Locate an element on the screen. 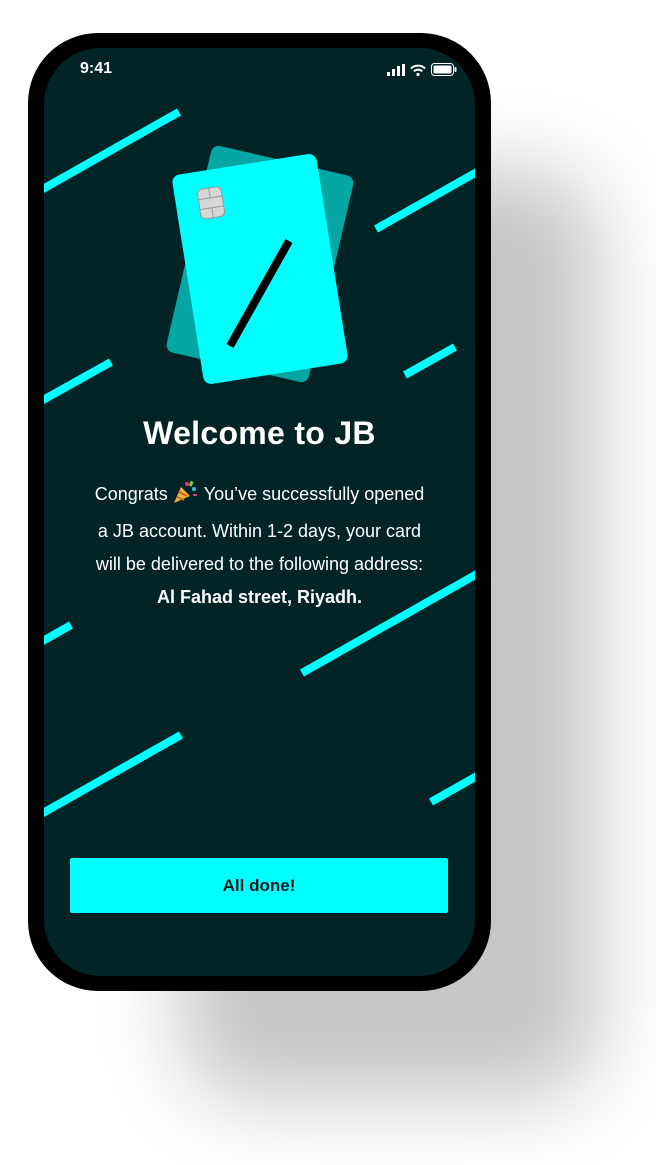  delivery-address: Al Fahad street, Riyadh. is located at coordinates (259, 597).